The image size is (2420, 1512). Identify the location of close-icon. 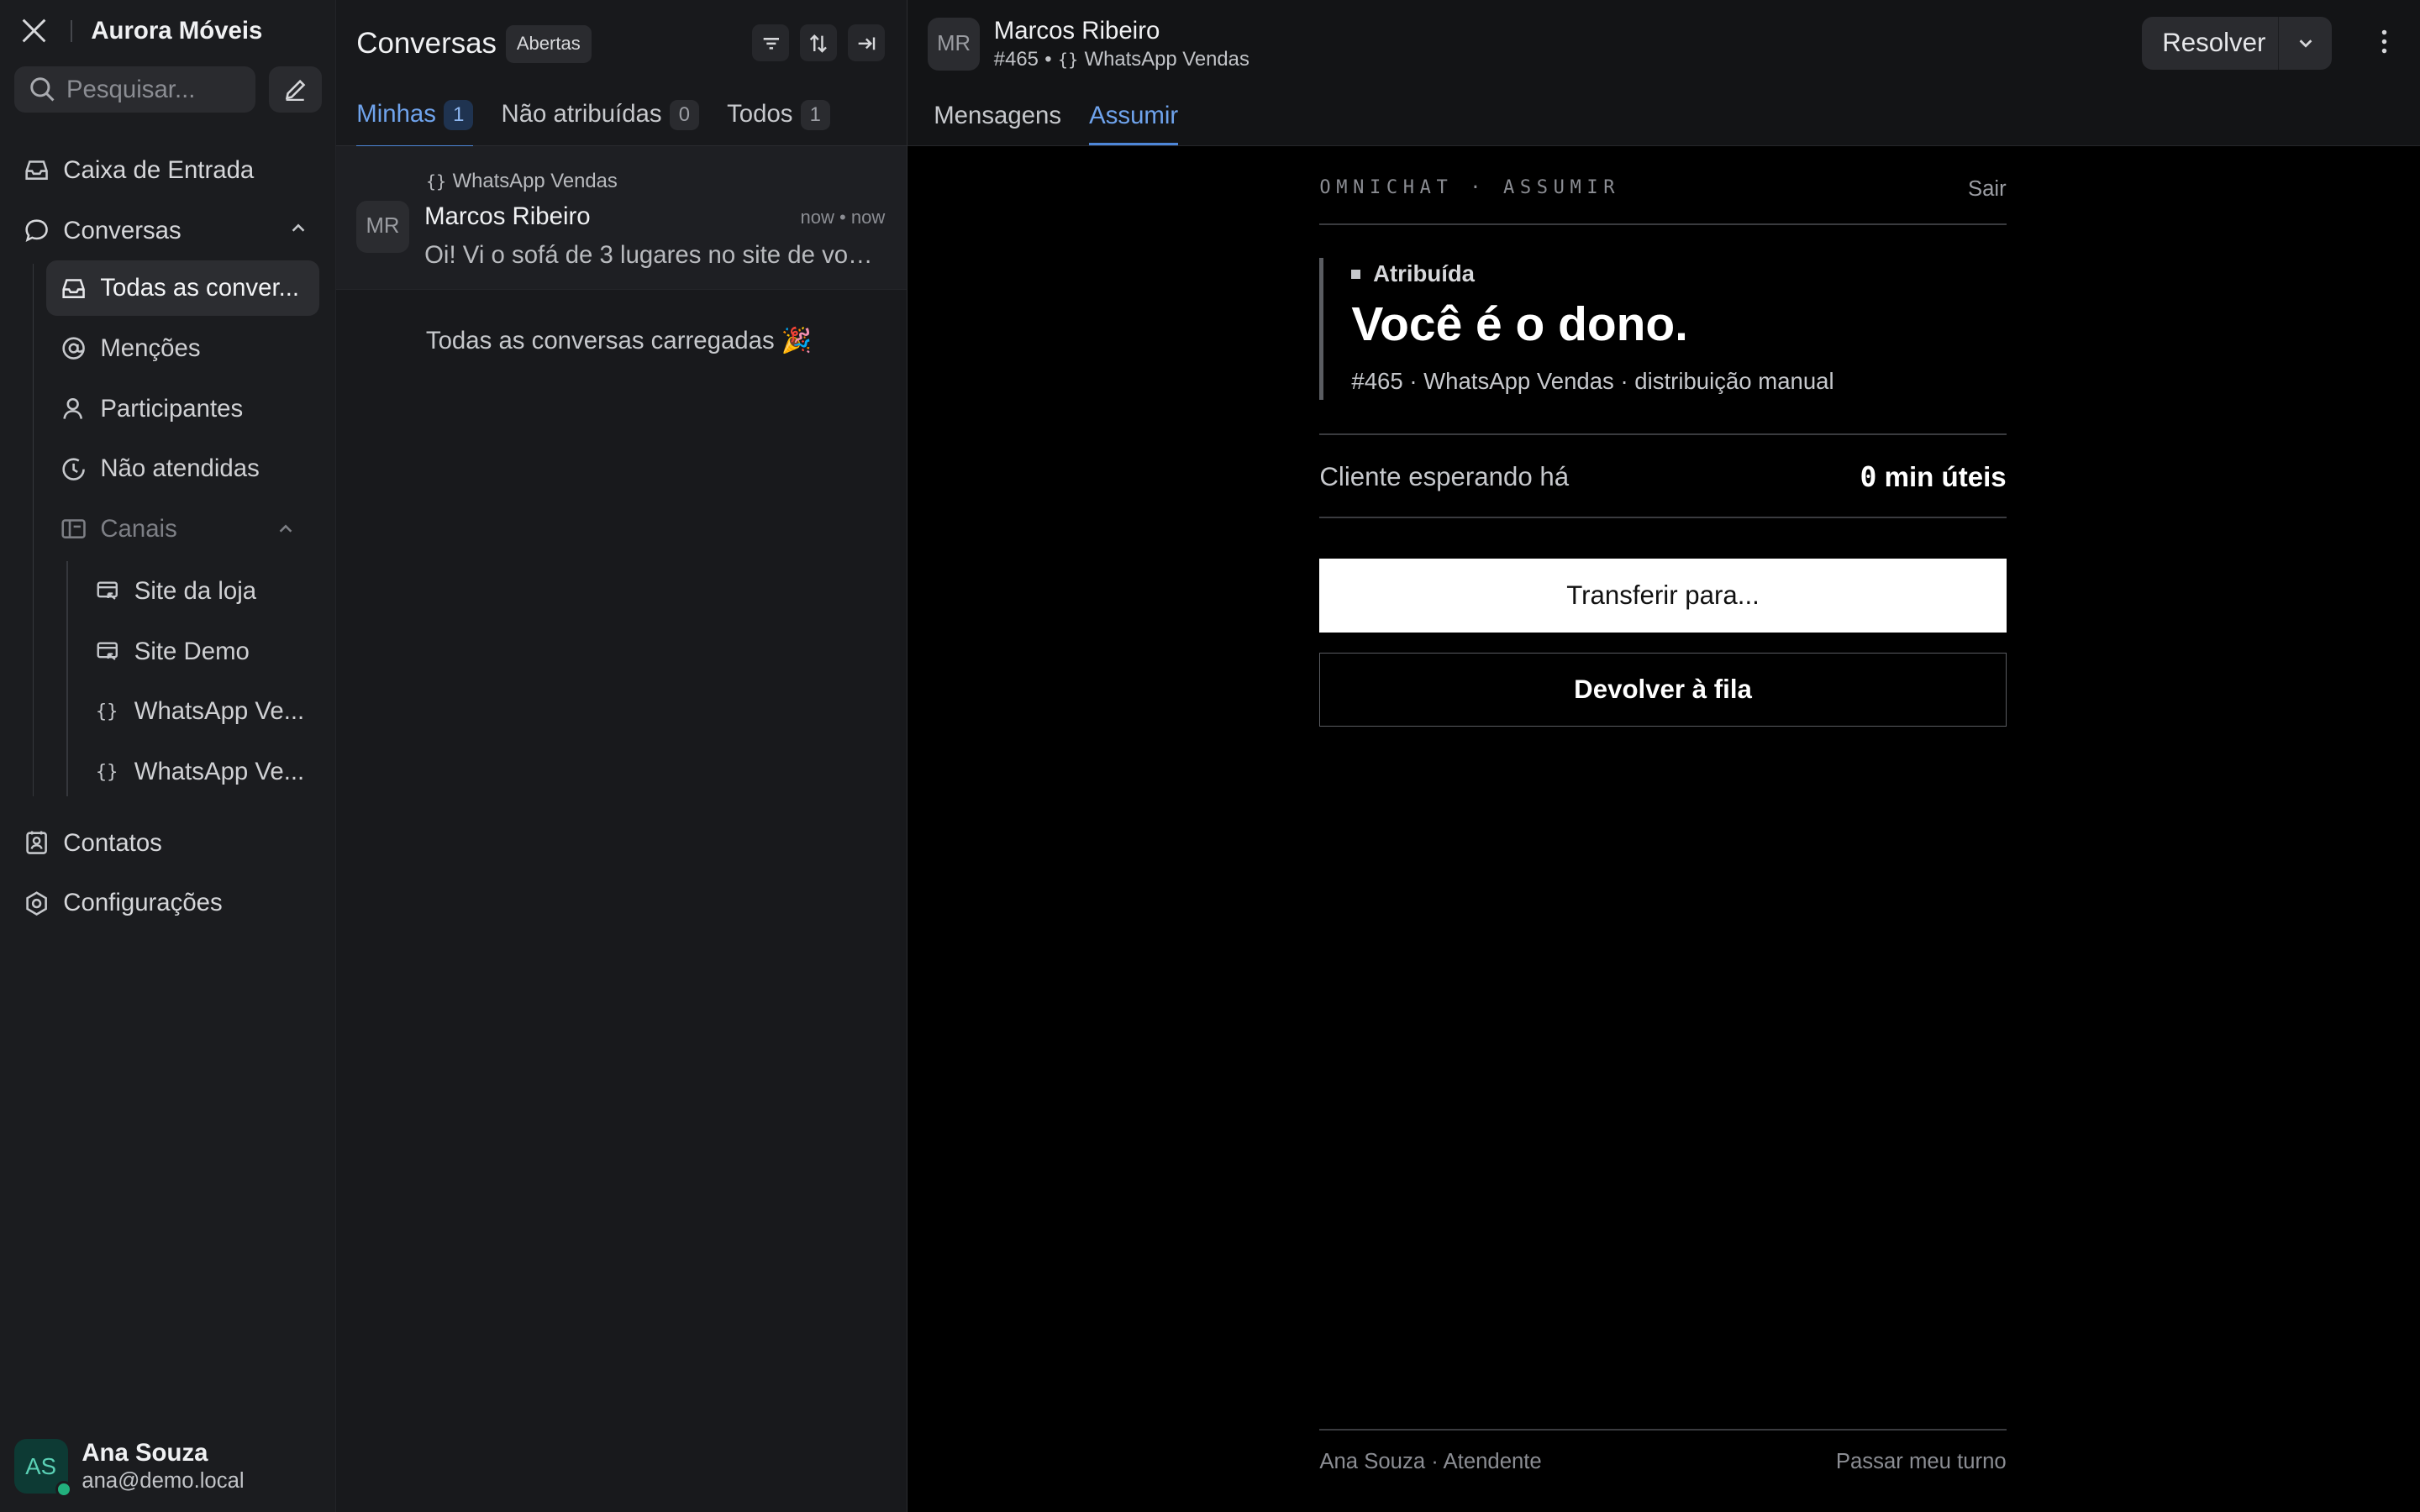
(34, 30).